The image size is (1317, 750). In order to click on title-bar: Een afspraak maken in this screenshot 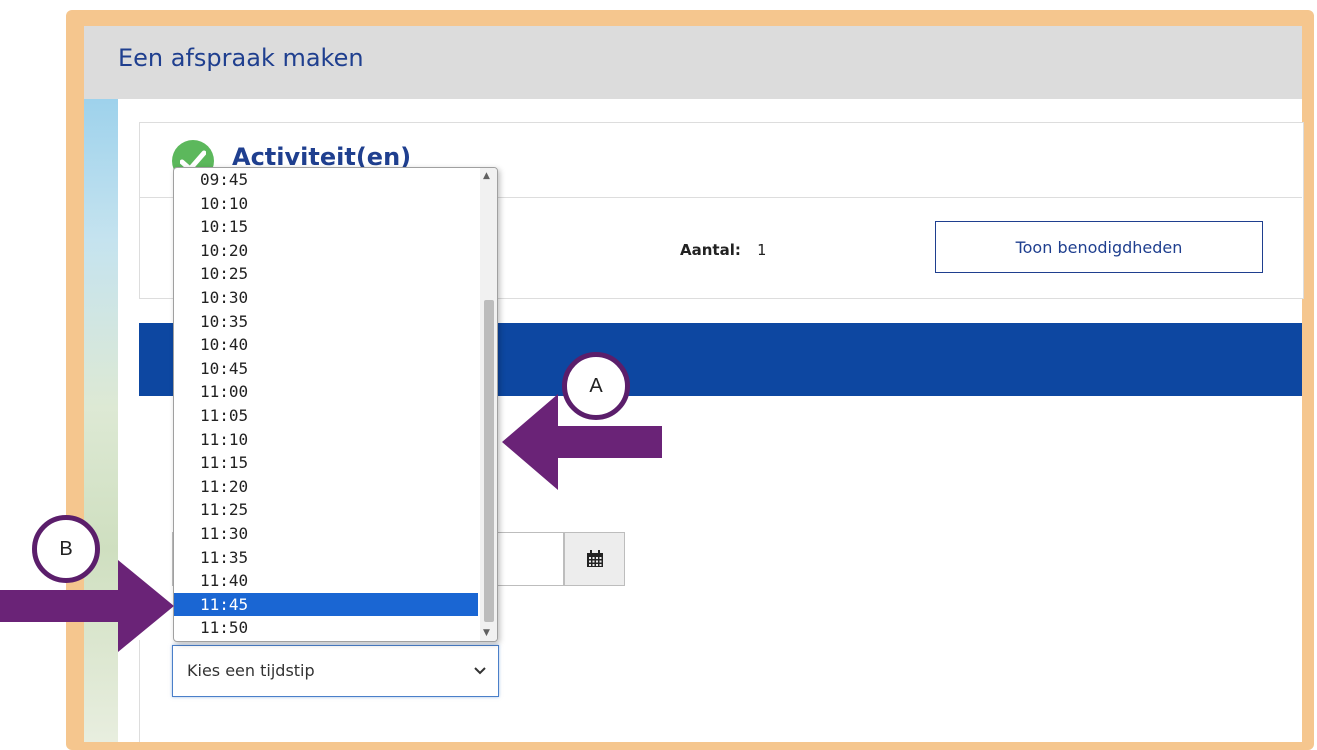, I will do `click(693, 62)`.